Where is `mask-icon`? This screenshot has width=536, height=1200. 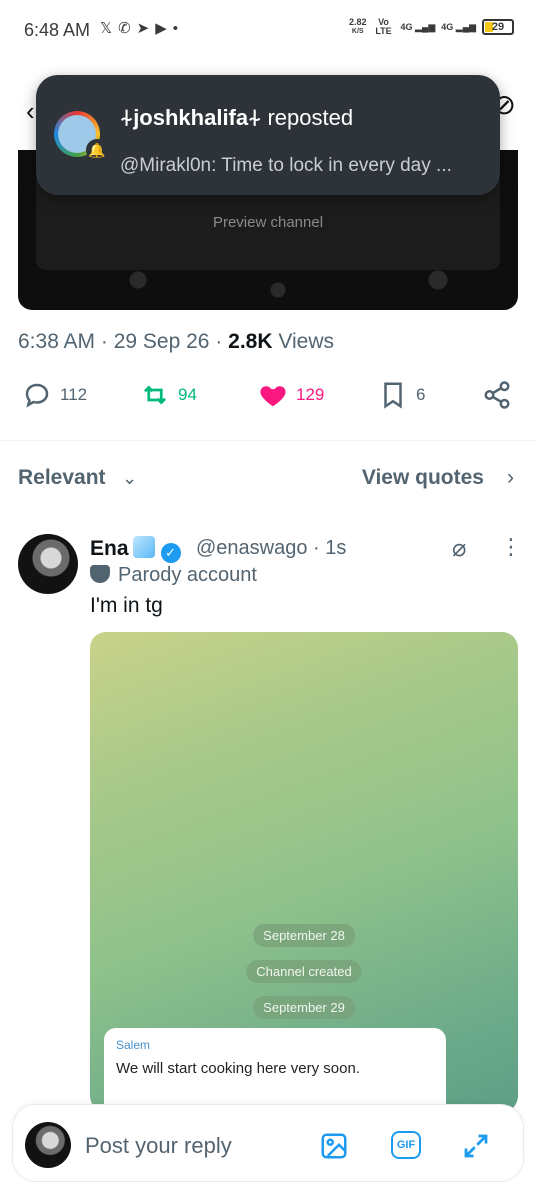
mask-icon is located at coordinates (100, 574).